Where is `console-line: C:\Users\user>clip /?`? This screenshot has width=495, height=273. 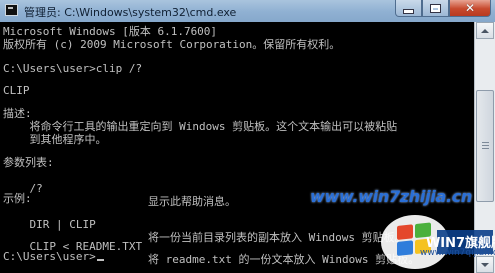
console-line: C:\Users\user>clip /? is located at coordinates (73, 68).